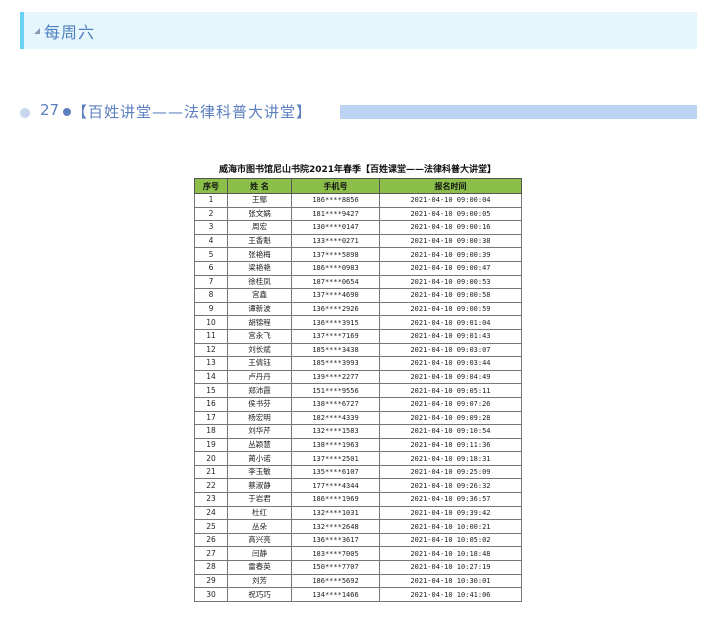 The height and width of the screenshot is (618, 724). I want to click on cell-time: 2021-04-10 09:00:59, so click(450, 309).